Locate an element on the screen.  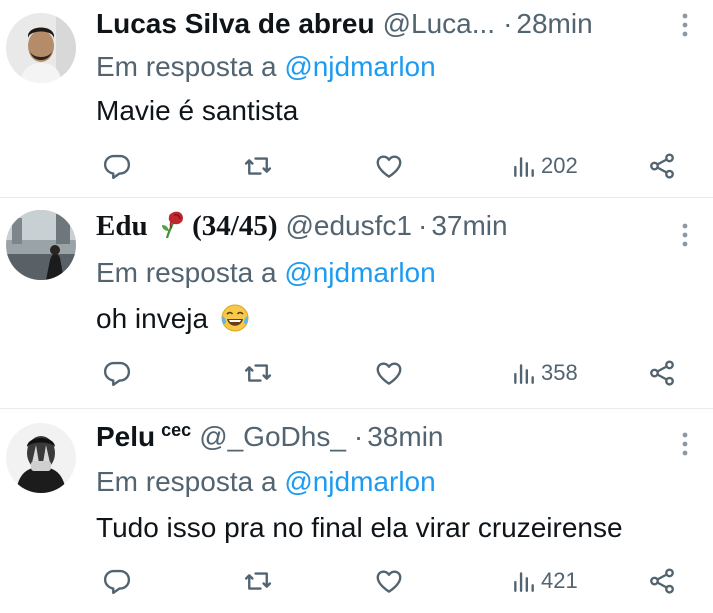
tears-of-joy-emoji is located at coordinates (235, 318).